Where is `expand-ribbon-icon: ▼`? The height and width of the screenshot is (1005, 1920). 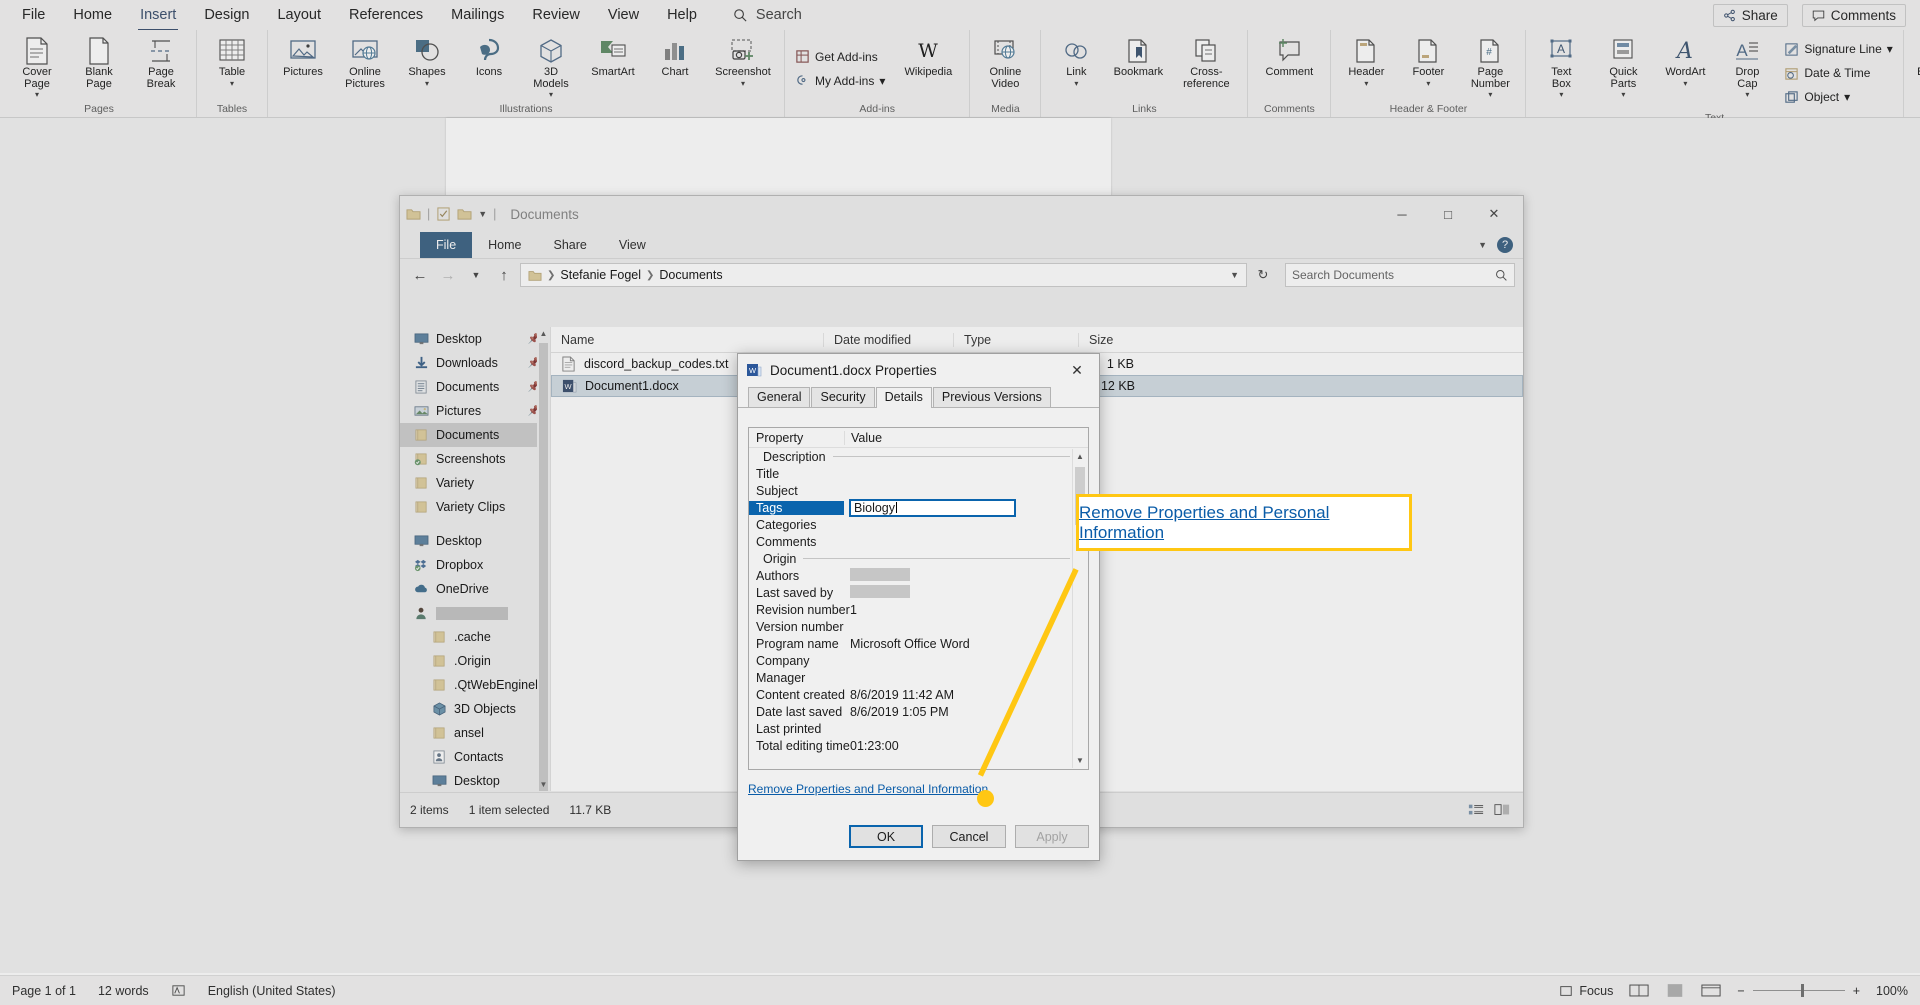
expand-ribbon-icon: ▼ is located at coordinates (1482, 245).